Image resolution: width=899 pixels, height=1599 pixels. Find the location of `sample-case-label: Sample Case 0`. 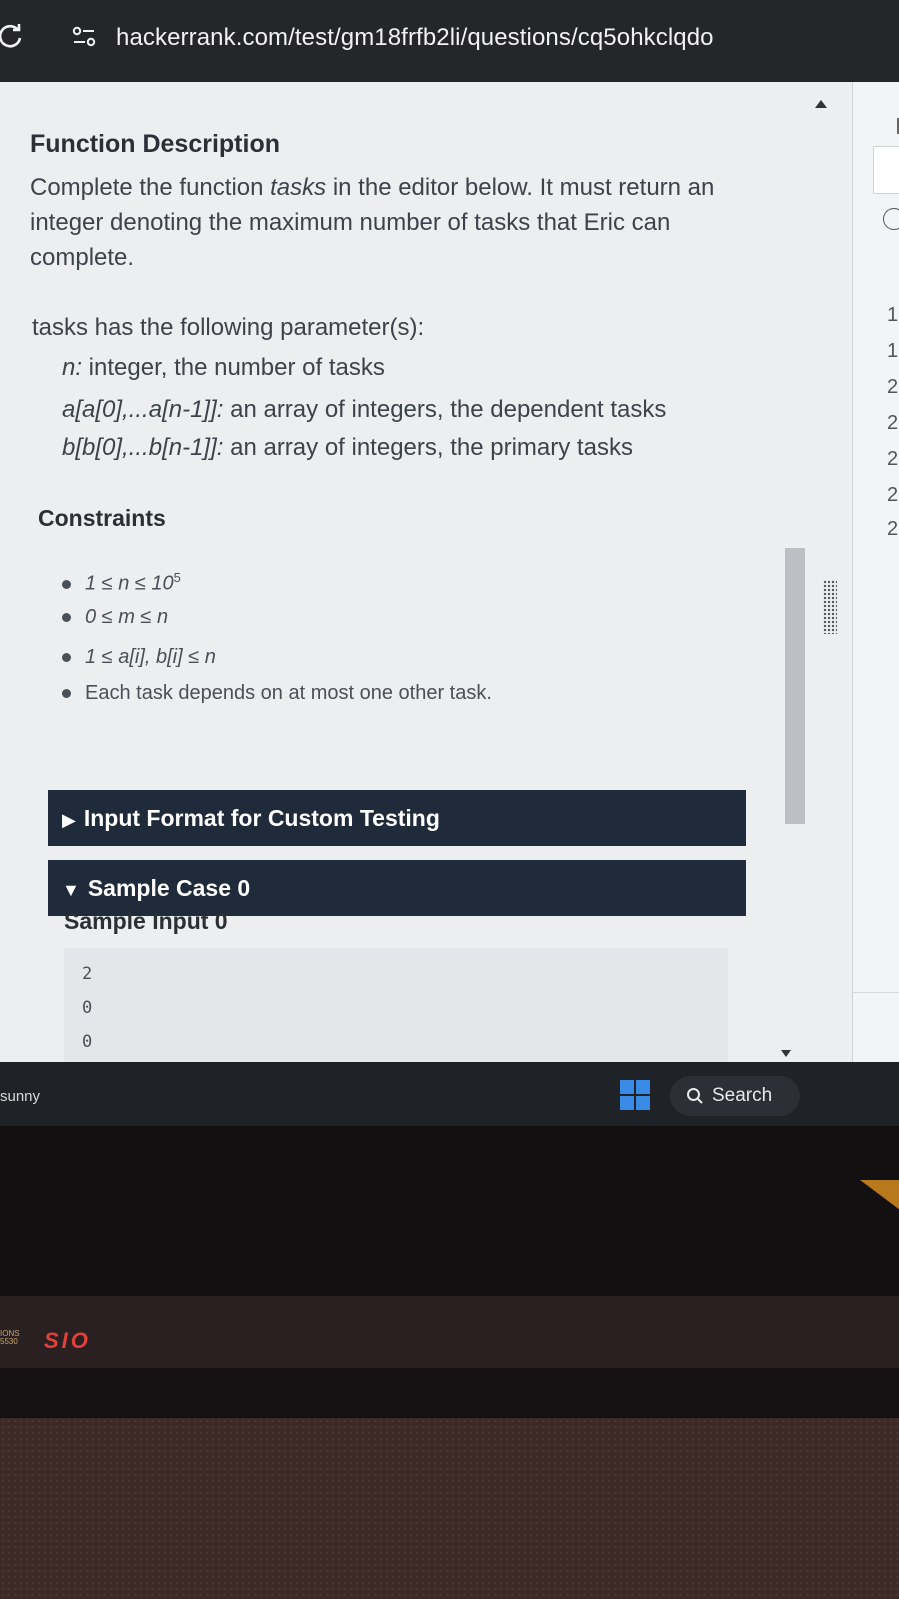

sample-case-label: Sample Case 0 is located at coordinates (169, 888).